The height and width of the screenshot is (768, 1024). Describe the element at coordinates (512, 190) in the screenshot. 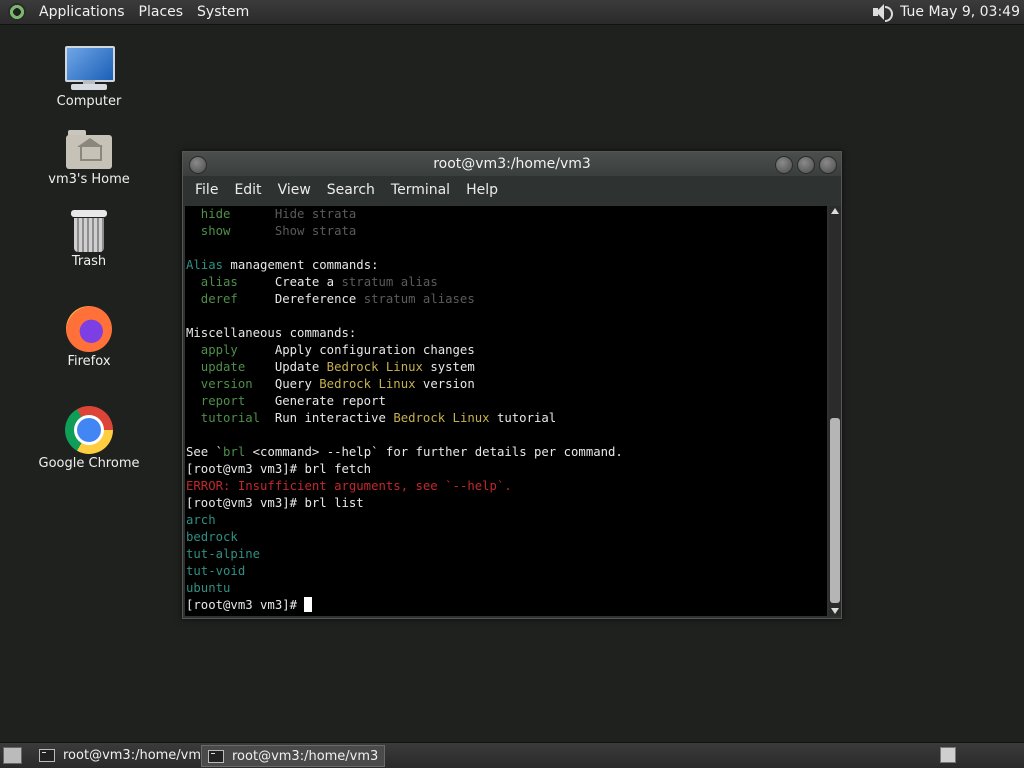

I see `terminal-menubar: File Edit View Search Terminal Help` at that location.